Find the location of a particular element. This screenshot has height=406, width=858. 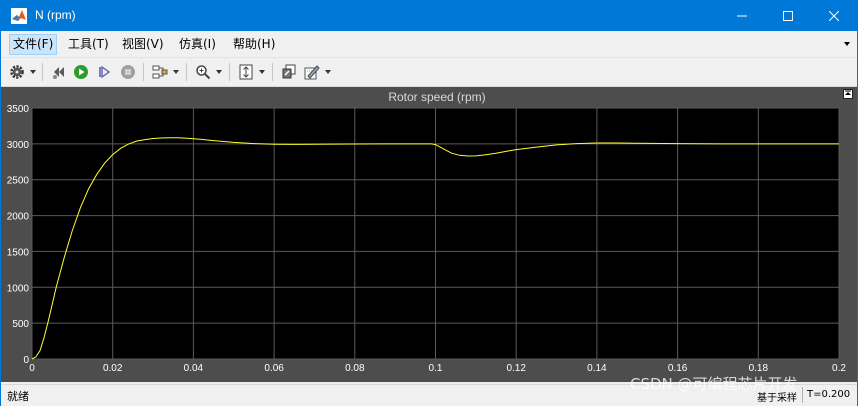

y-tick-label: 3000 is located at coordinates (18, 145).